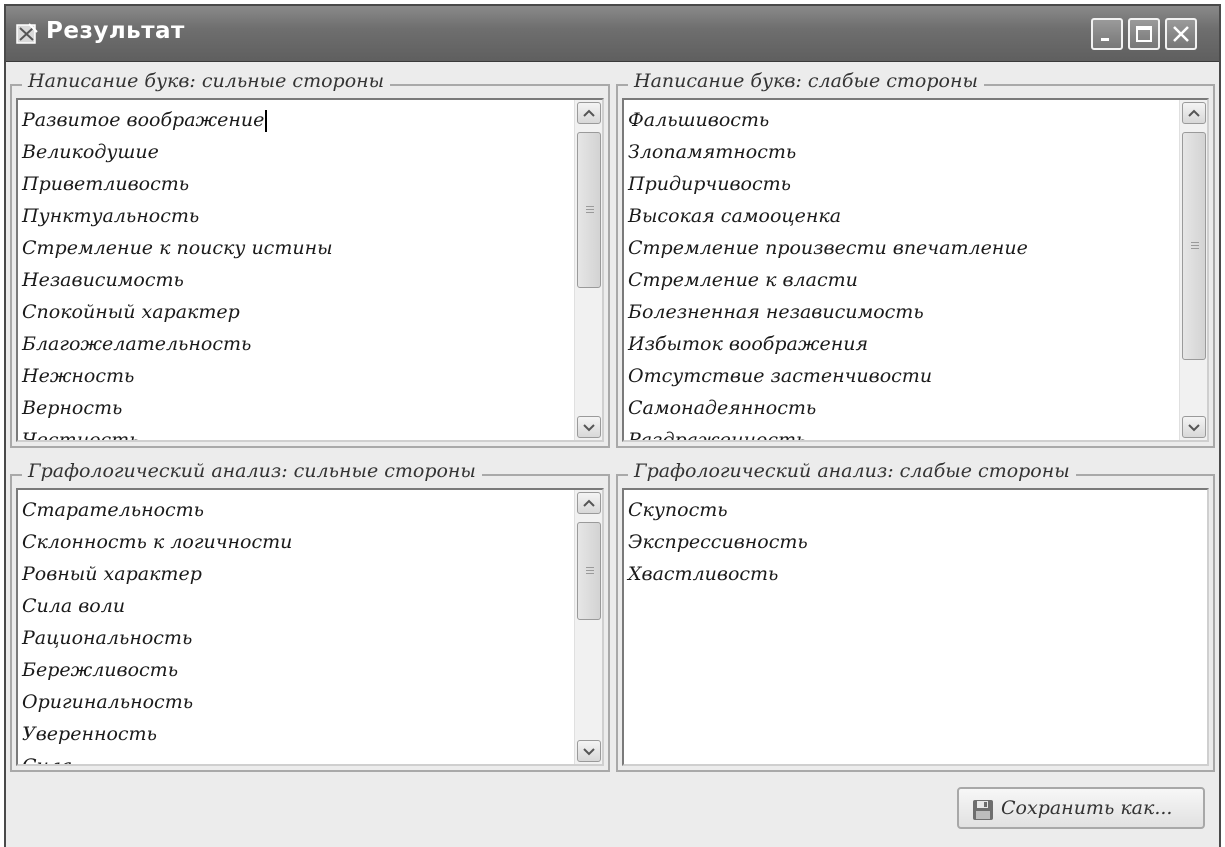 The height and width of the screenshot is (847, 1225). I want to click on close-button, so click(1181, 34).